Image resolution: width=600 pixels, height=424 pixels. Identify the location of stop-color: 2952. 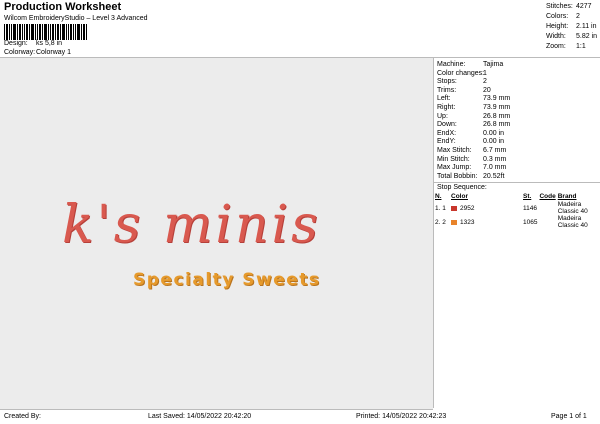
(486, 208).